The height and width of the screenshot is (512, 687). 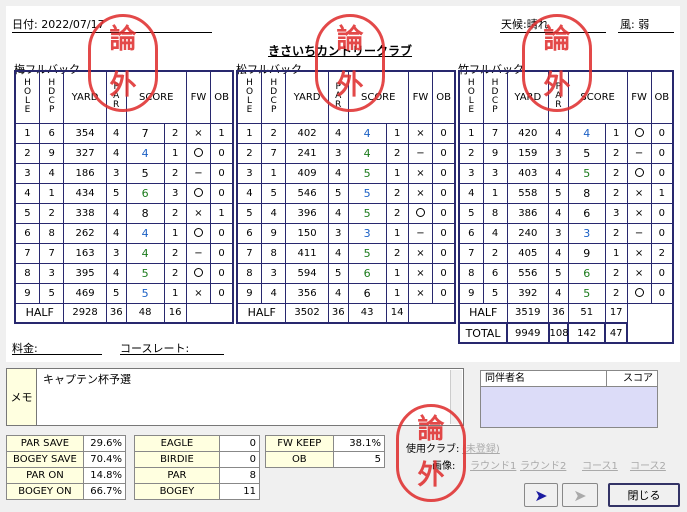 I want to click on cell-yard: 240, so click(x=528, y=233).